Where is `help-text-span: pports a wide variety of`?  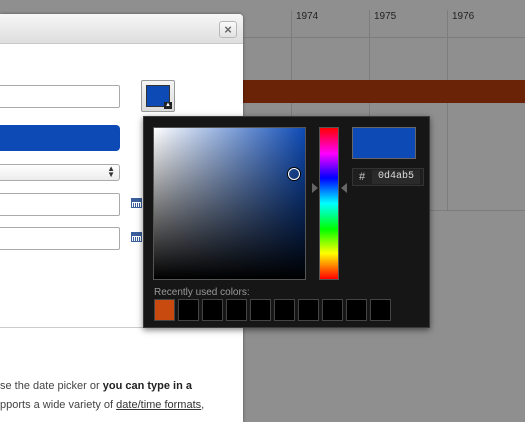 help-text-span: pports a wide variety of is located at coordinates (58, 405).